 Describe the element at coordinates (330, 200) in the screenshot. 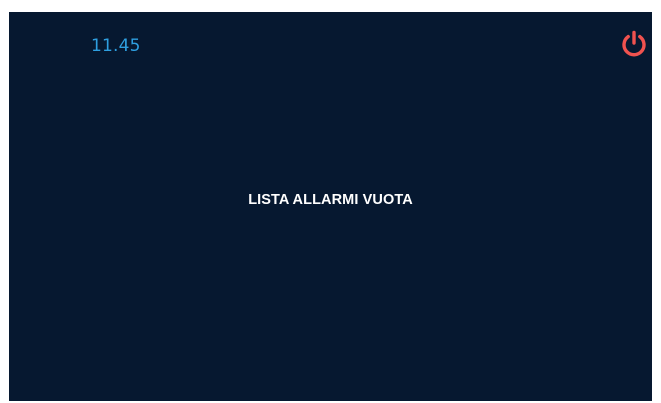

I see `empty-alarm-list-message: LISTA ALLARMI VUOTA` at that location.